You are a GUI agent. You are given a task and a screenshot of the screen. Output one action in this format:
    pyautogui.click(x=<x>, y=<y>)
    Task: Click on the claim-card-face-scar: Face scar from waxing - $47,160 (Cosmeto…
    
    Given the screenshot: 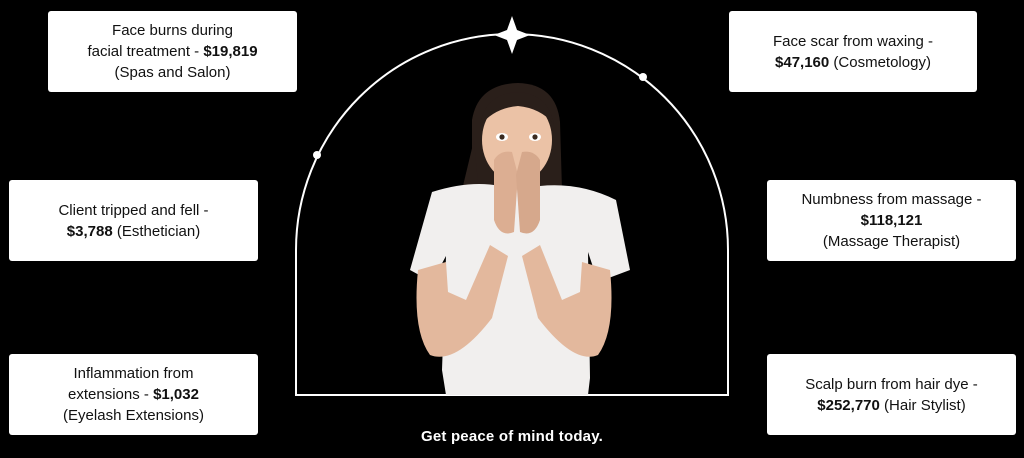 What is the action you would take?
    pyautogui.click(x=853, y=51)
    